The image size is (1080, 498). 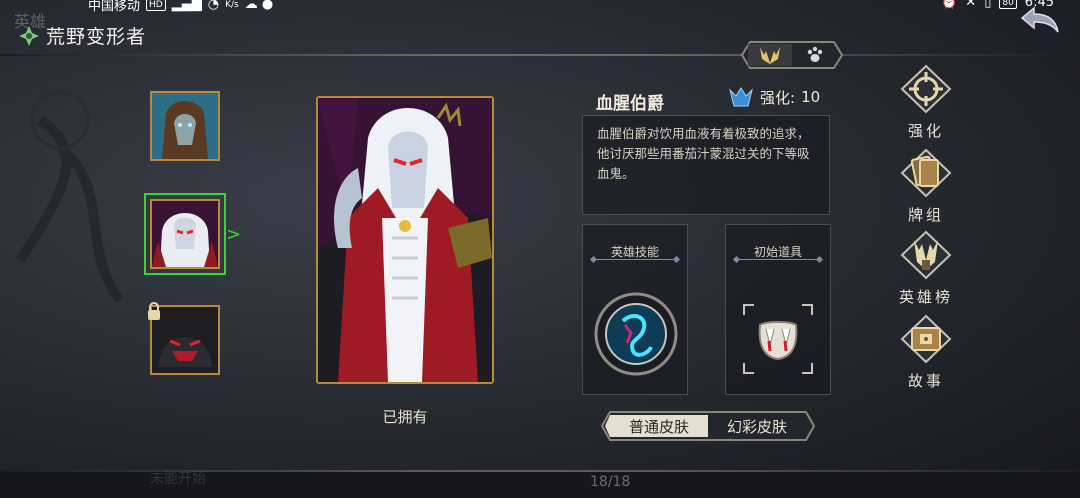 I want to click on side-story-button: 故事, so click(x=926, y=352).